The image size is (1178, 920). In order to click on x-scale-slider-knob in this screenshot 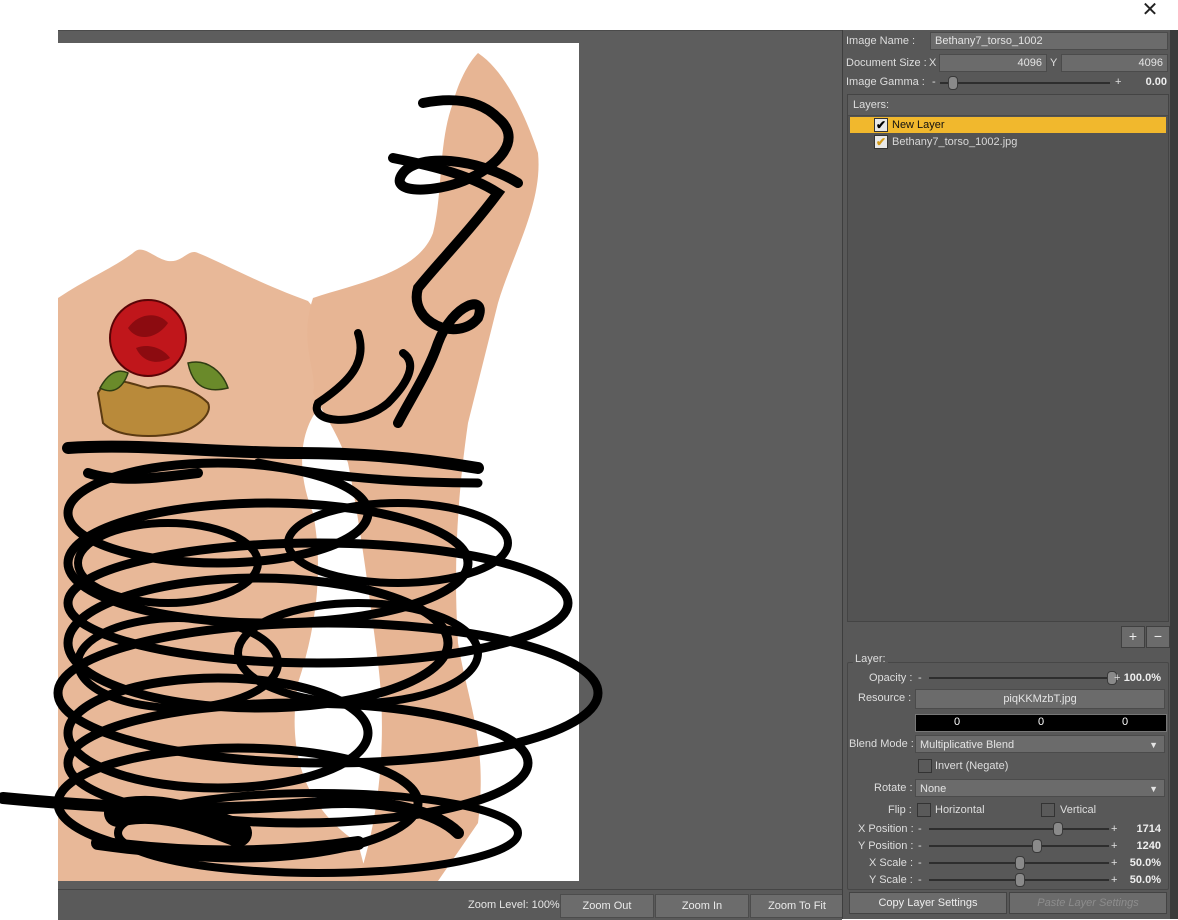, I will do `click(1020, 863)`.